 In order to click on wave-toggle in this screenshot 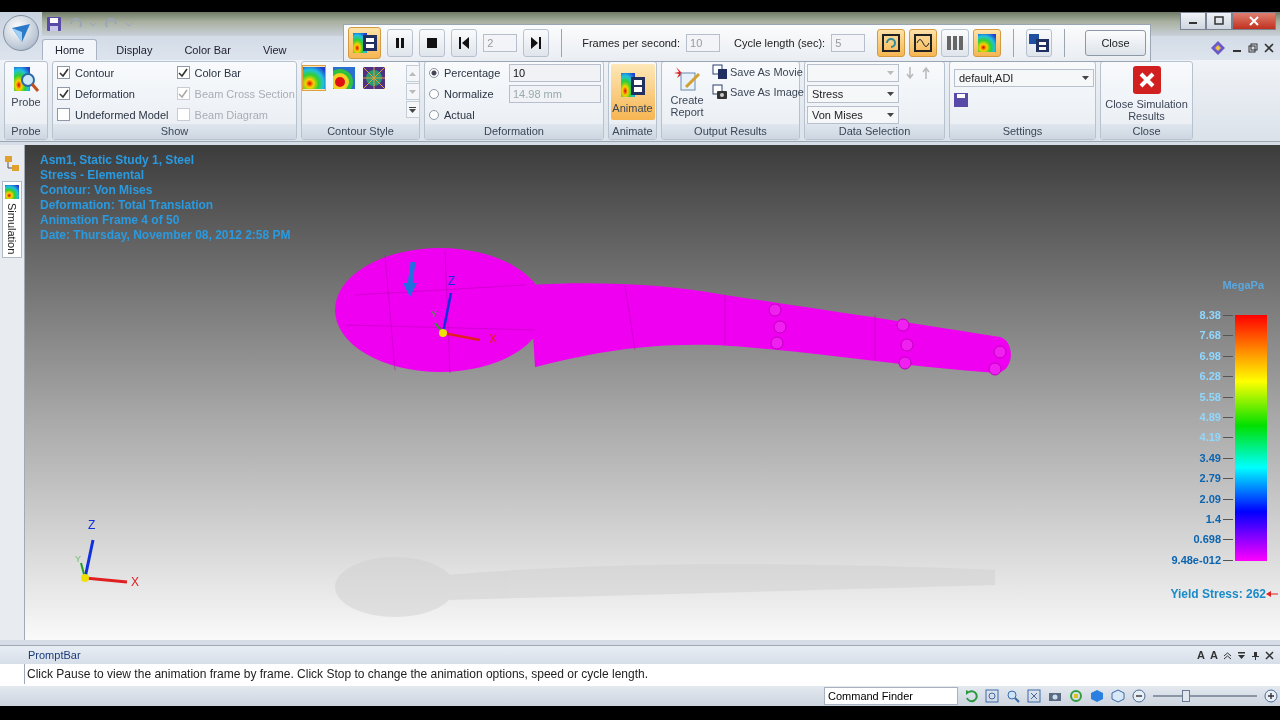, I will do `click(923, 43)`.